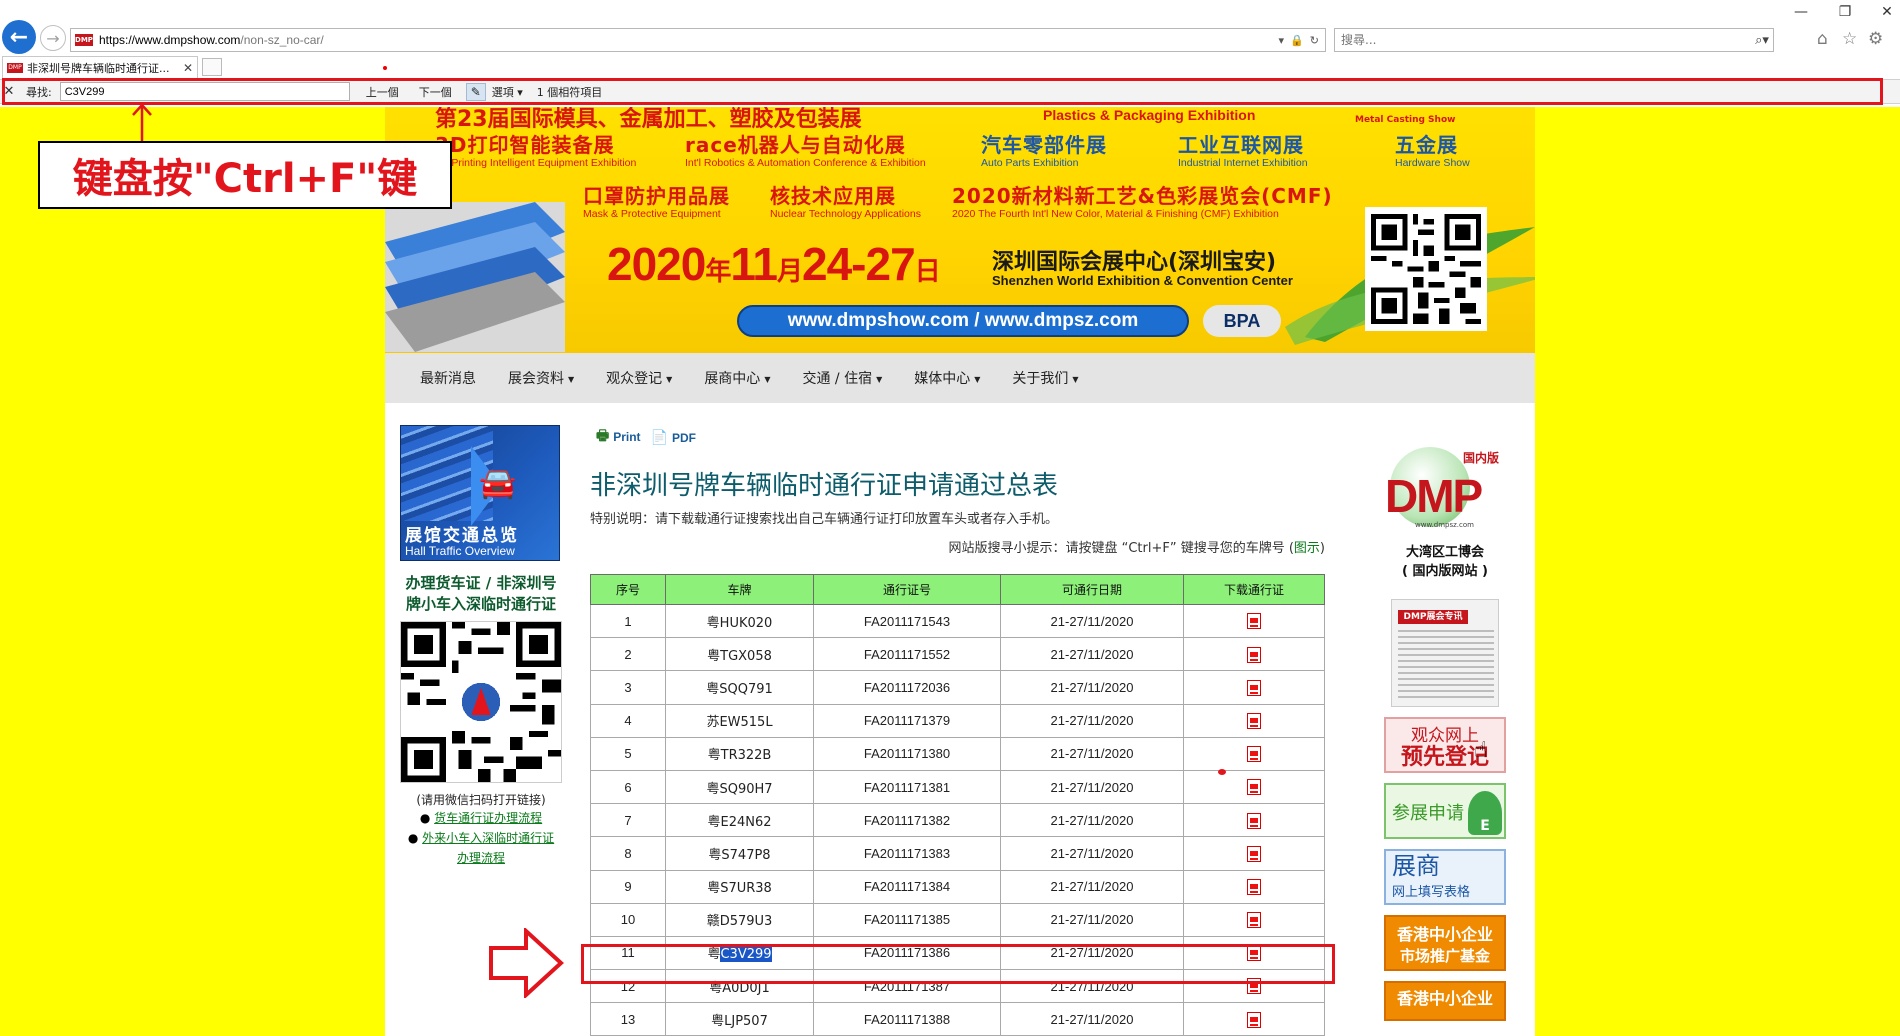 The width and height of the screenshot is (1900, 1036). What do you see at coordinates (1445, 943) in the screenshot?
I see `sme-fund-button: 香港中小企业 市场推广基金` at bounding box center [1445, 943].